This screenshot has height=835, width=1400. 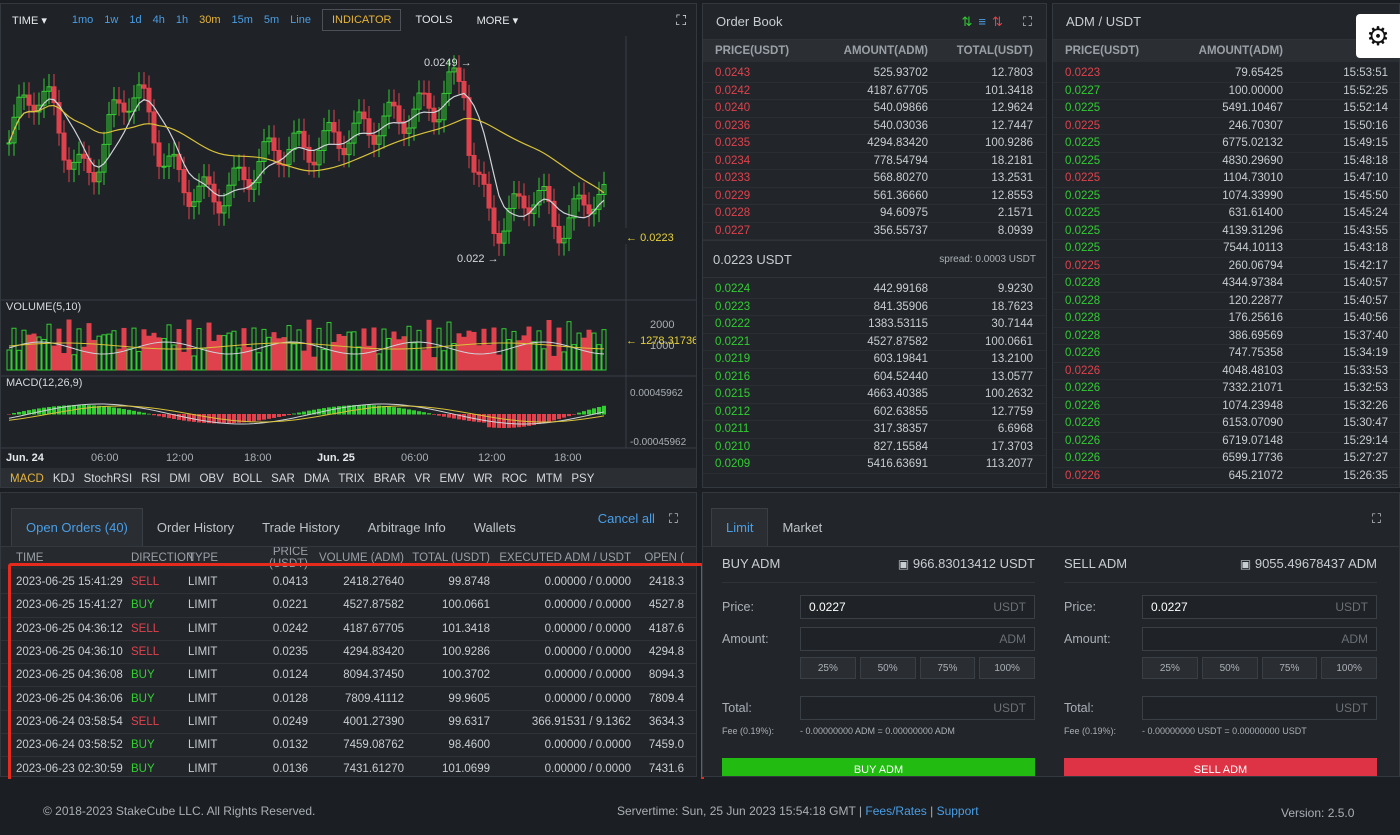 What do you see at coordinates (111, 20) in the screenshot?
I see `tf-1w: 1w` at bounding box center [111, 20].